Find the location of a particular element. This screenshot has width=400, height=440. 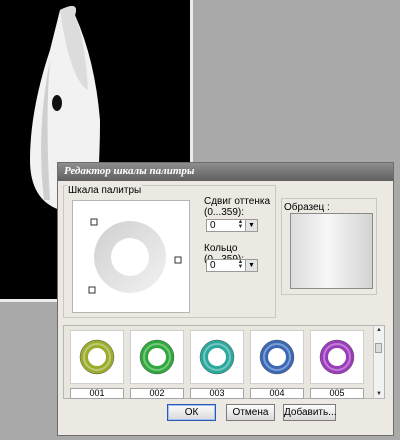

thumbnail-label: 002 is located at coordinates (157, 393).